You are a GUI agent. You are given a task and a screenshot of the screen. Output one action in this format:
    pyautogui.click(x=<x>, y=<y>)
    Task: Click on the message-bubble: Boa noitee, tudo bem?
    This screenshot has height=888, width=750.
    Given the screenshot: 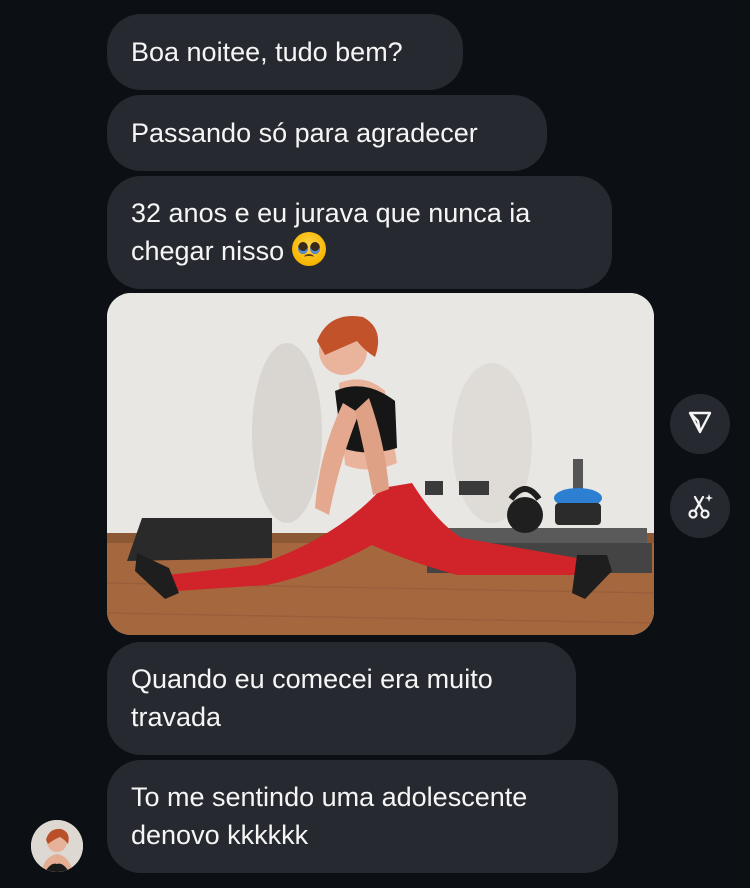 What is the action you would take?
    pyautogui.click(x=285, y=52)
    